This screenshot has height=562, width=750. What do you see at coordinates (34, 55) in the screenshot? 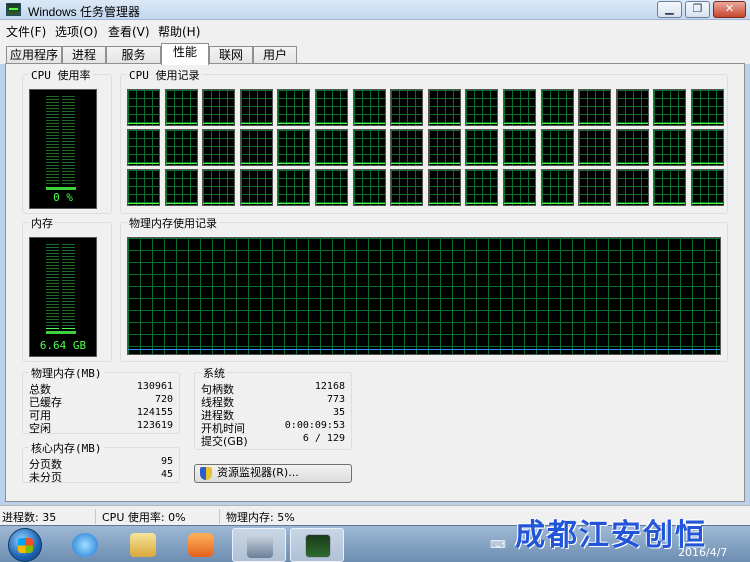
I see `tab-applications: 应用程序` at bounding box center [34, 55].